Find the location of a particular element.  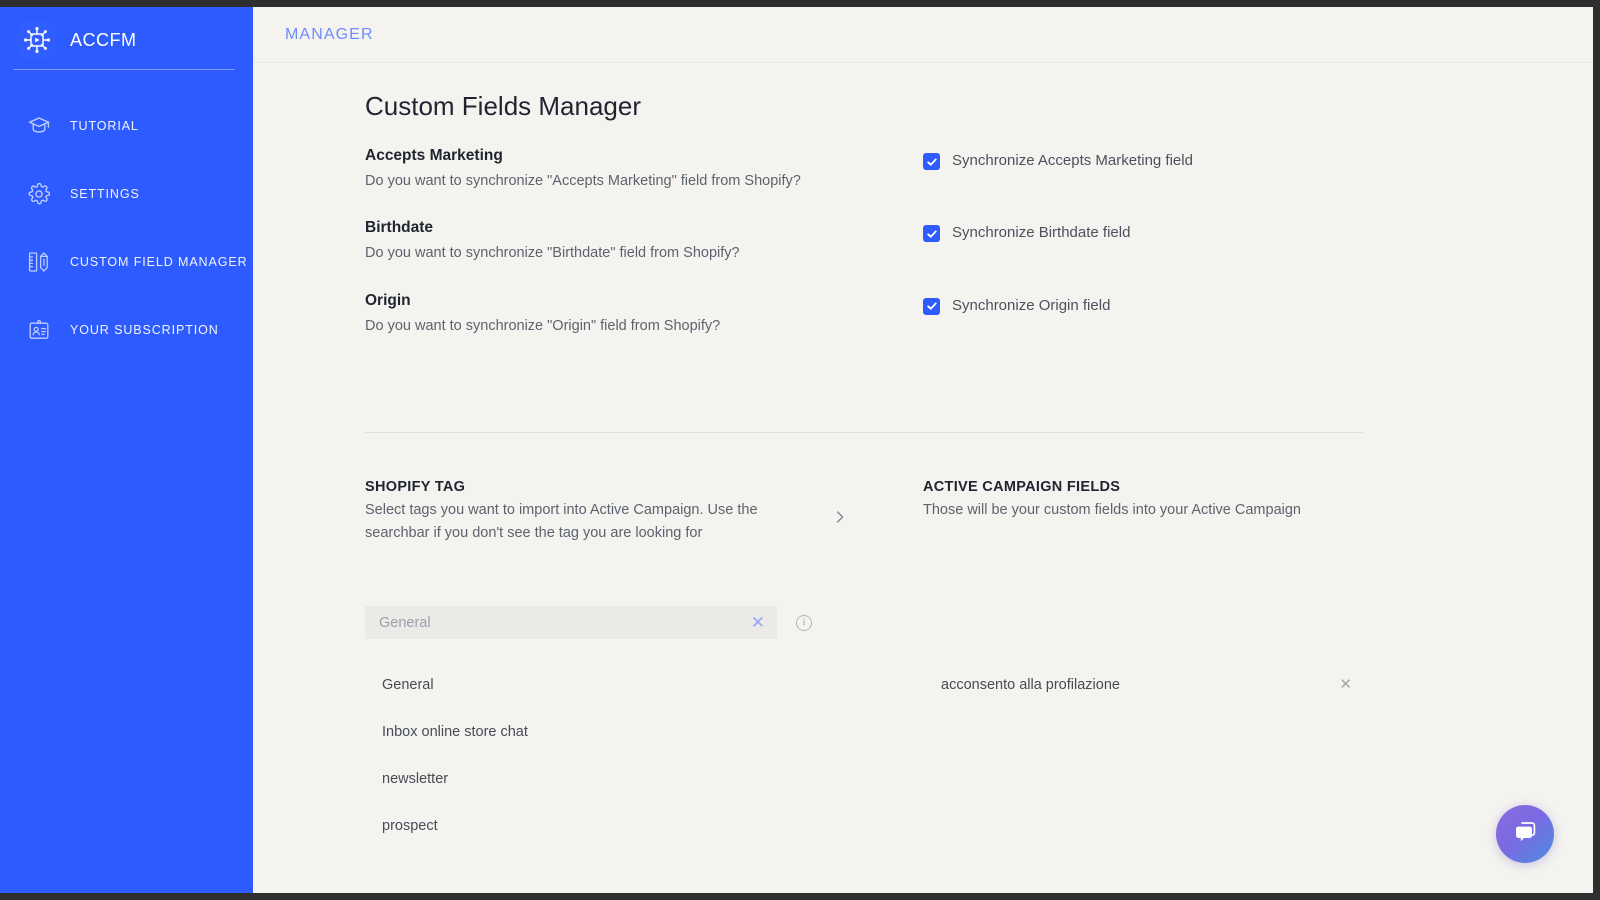

list-item: General is located at coordinates (585, 684).